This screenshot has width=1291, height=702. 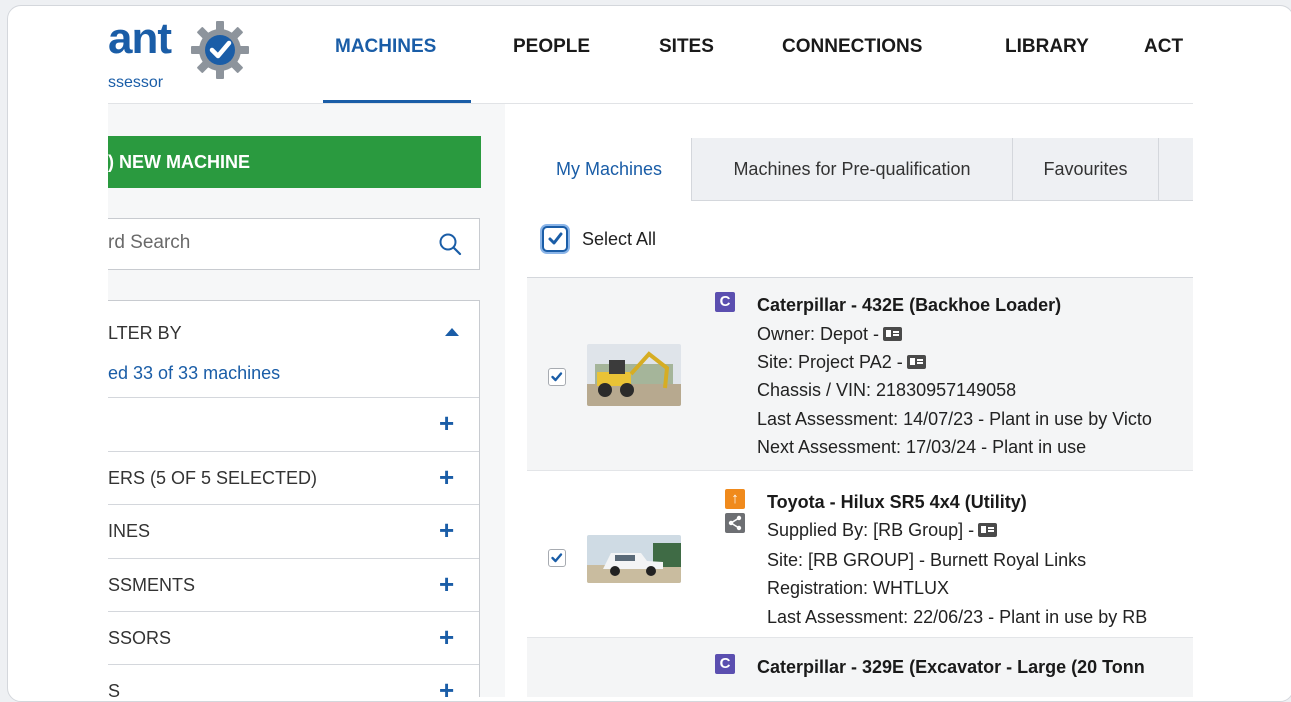 I want to click on share-glyph-icon, so click(x=735, y=523).